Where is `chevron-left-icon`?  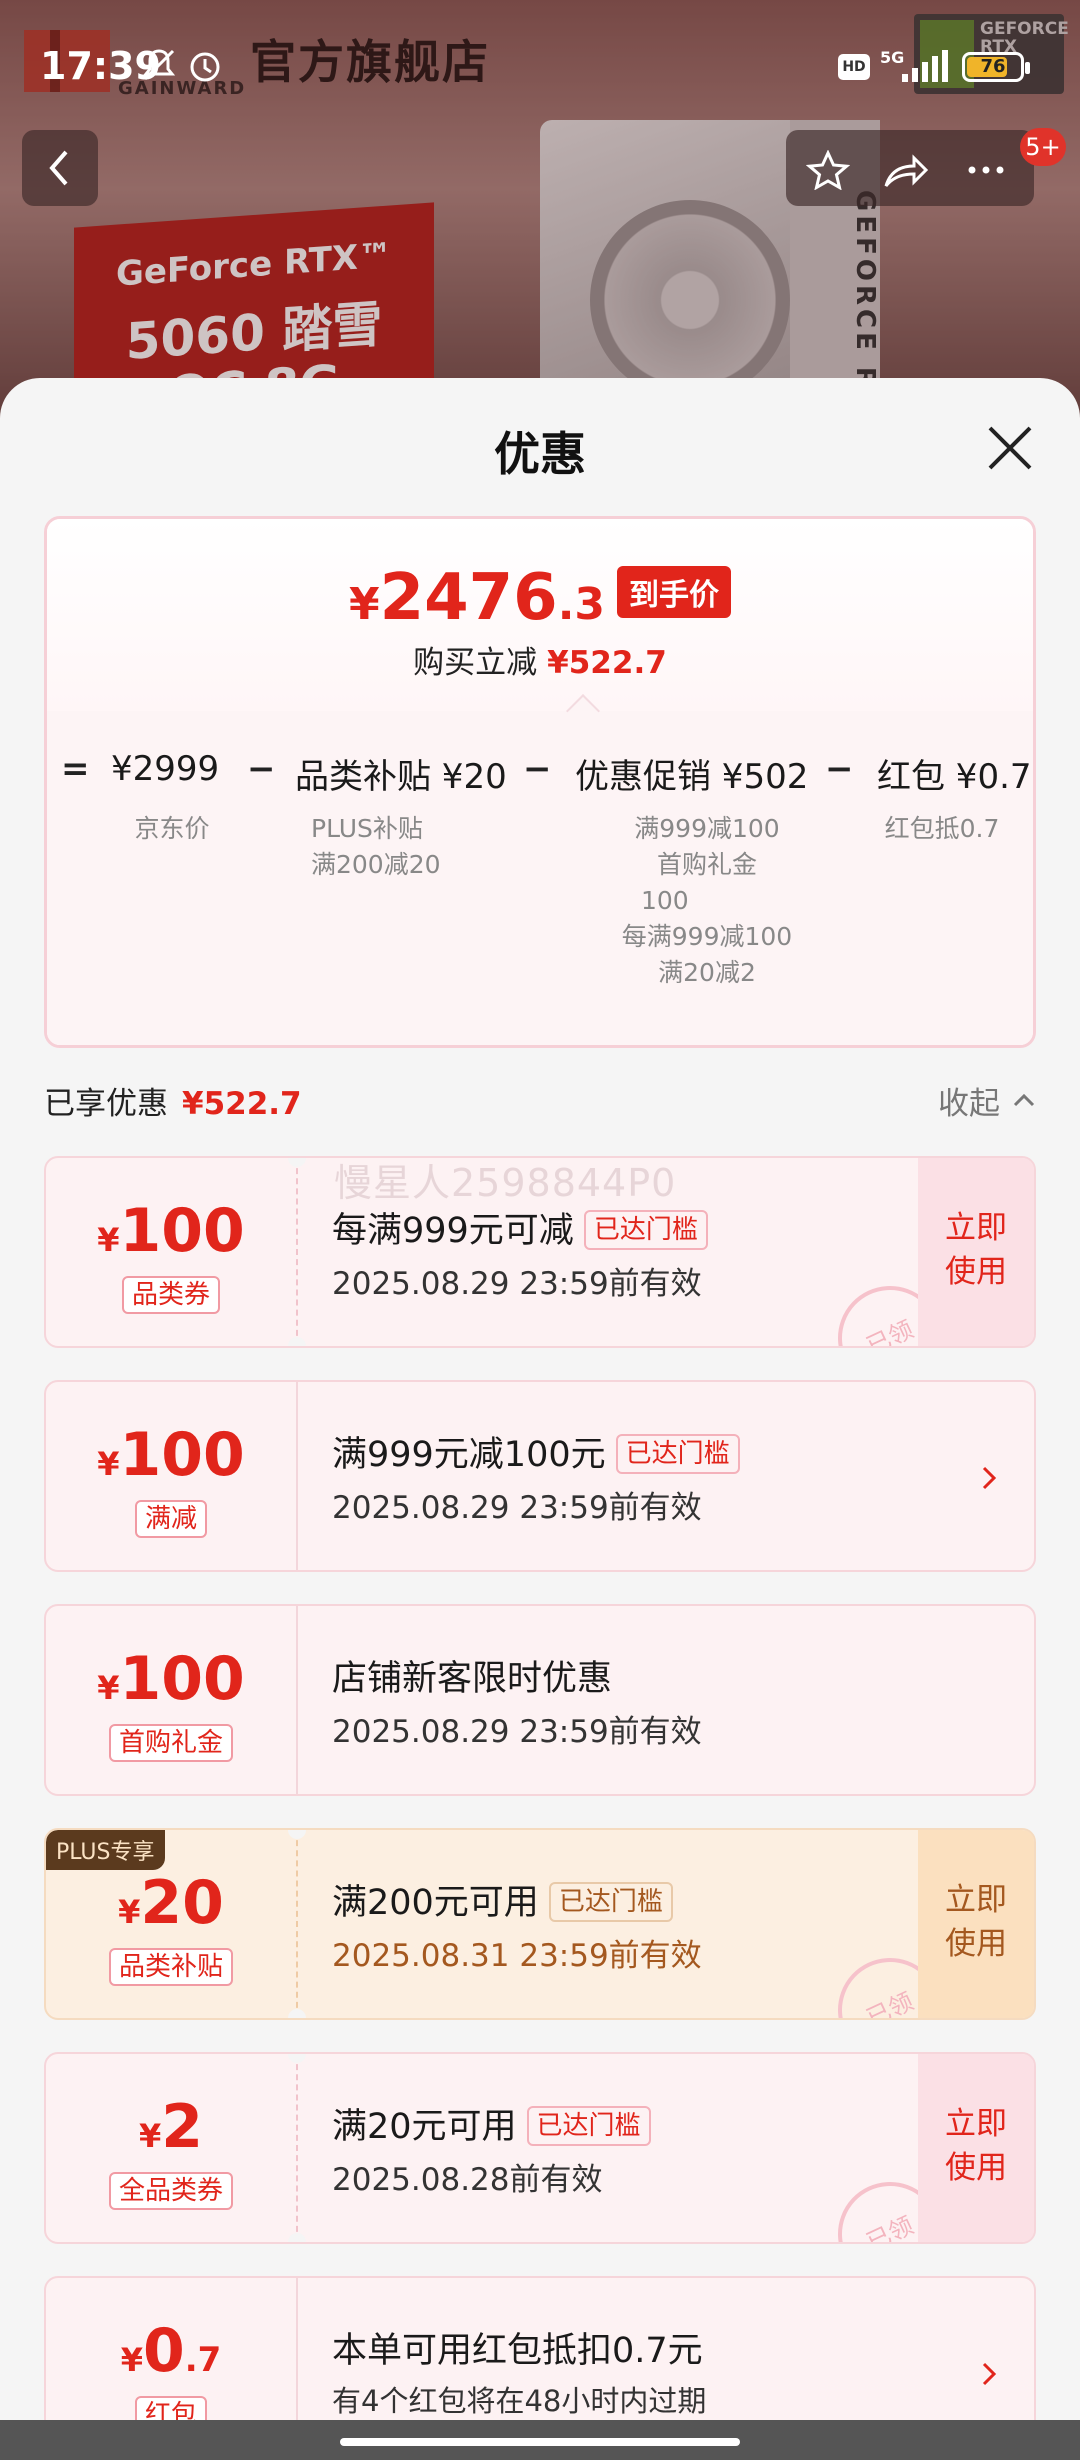 chevron-left-icon is located at coordinates (58, 168).